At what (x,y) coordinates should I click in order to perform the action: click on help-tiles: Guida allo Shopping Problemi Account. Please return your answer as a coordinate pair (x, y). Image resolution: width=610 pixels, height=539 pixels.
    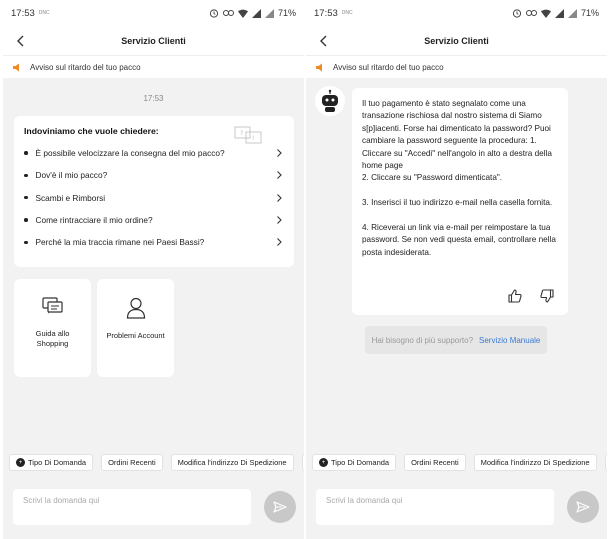
    Looking at the image, I should click on (94, 328).